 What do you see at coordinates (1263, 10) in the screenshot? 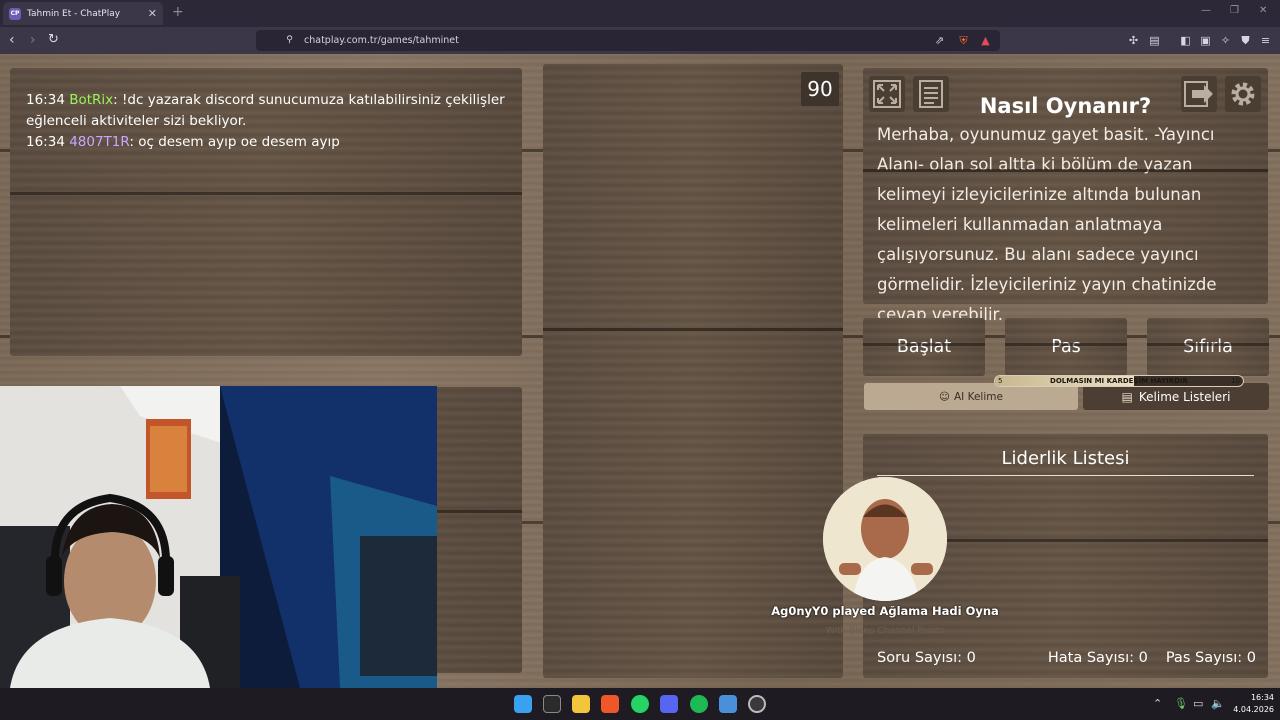
I see `close-window-icon: ✕` at bounding box center [1263, 10].